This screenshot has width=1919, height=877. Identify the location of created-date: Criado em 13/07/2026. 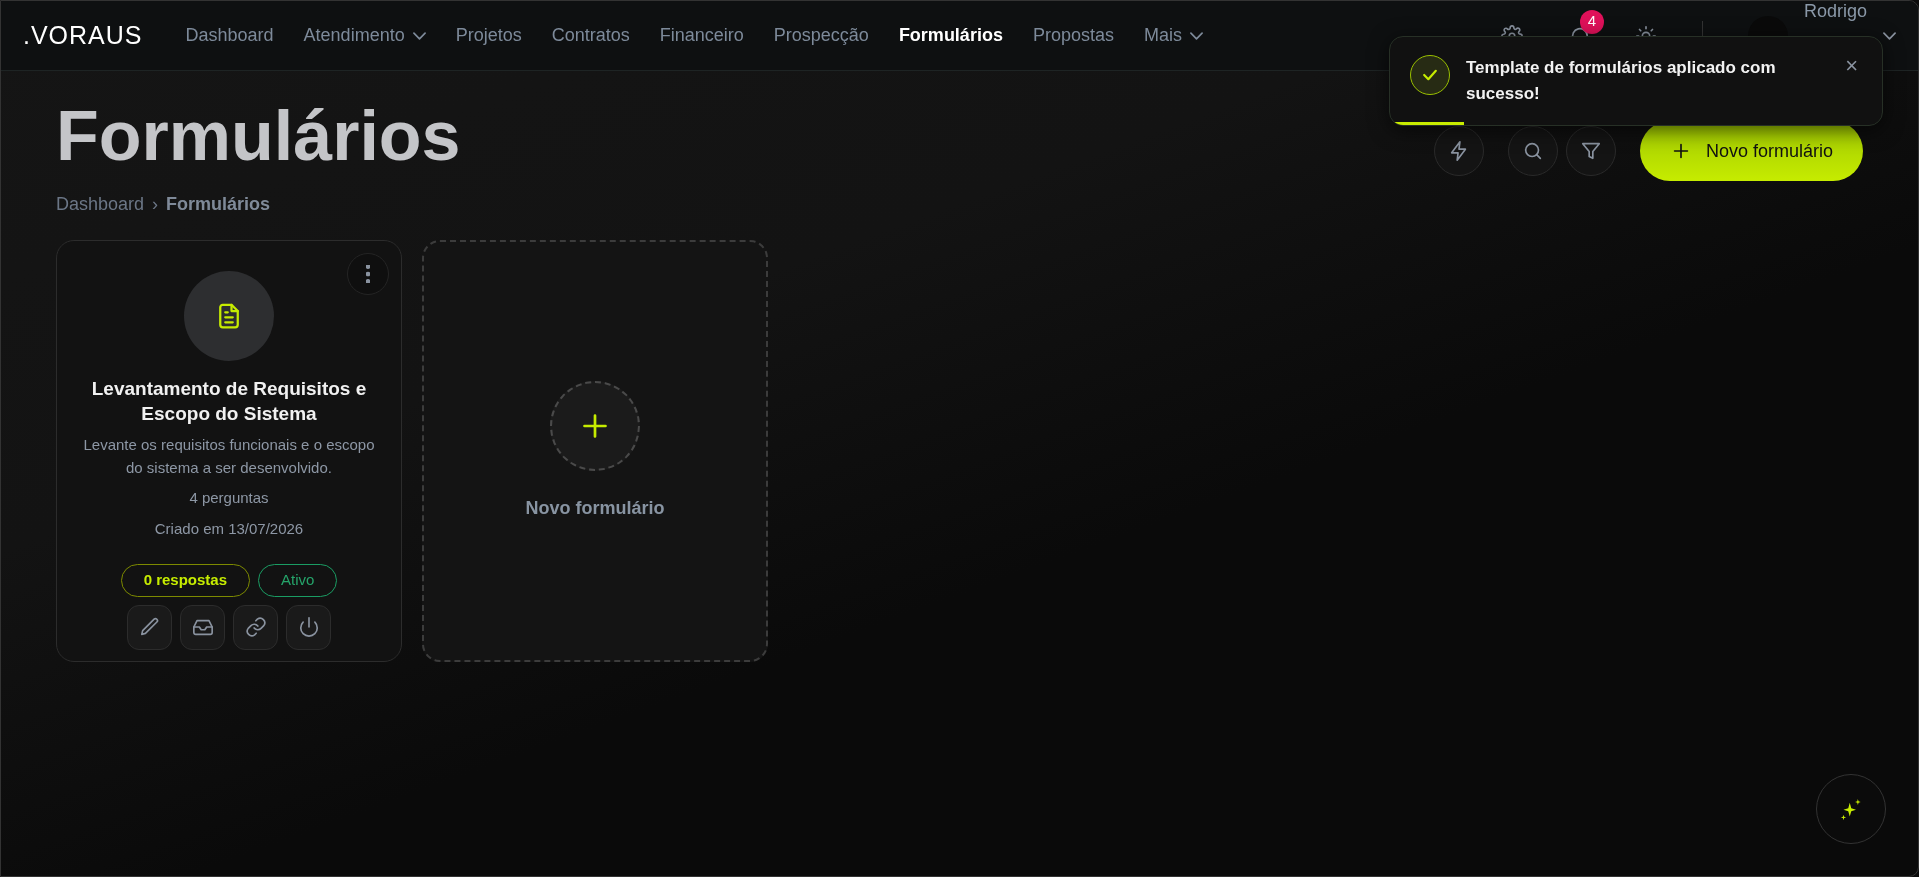
(229, 528).